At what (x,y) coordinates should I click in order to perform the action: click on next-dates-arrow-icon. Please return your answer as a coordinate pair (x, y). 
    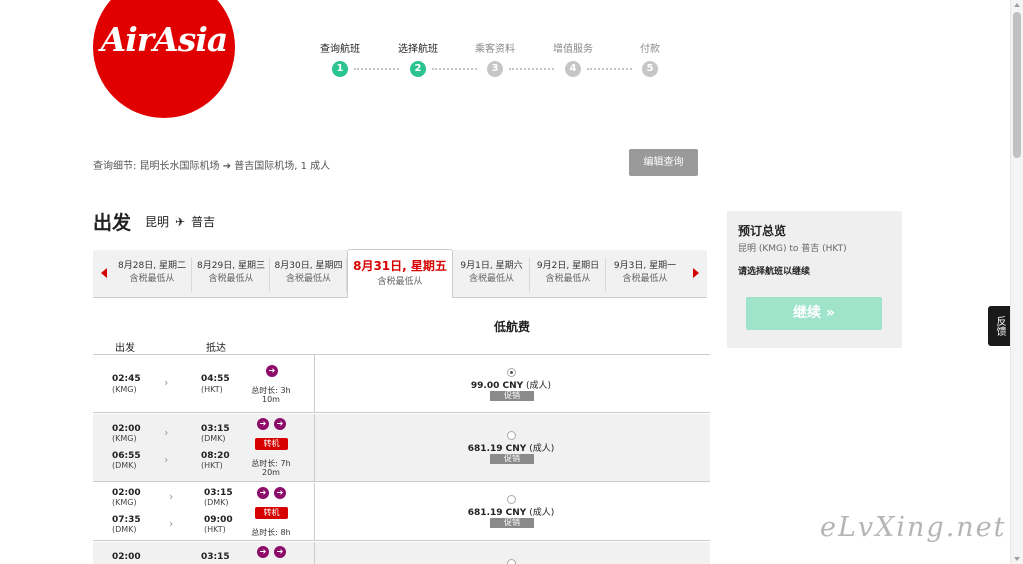
    Looking at the image, I should click on (696, 273).